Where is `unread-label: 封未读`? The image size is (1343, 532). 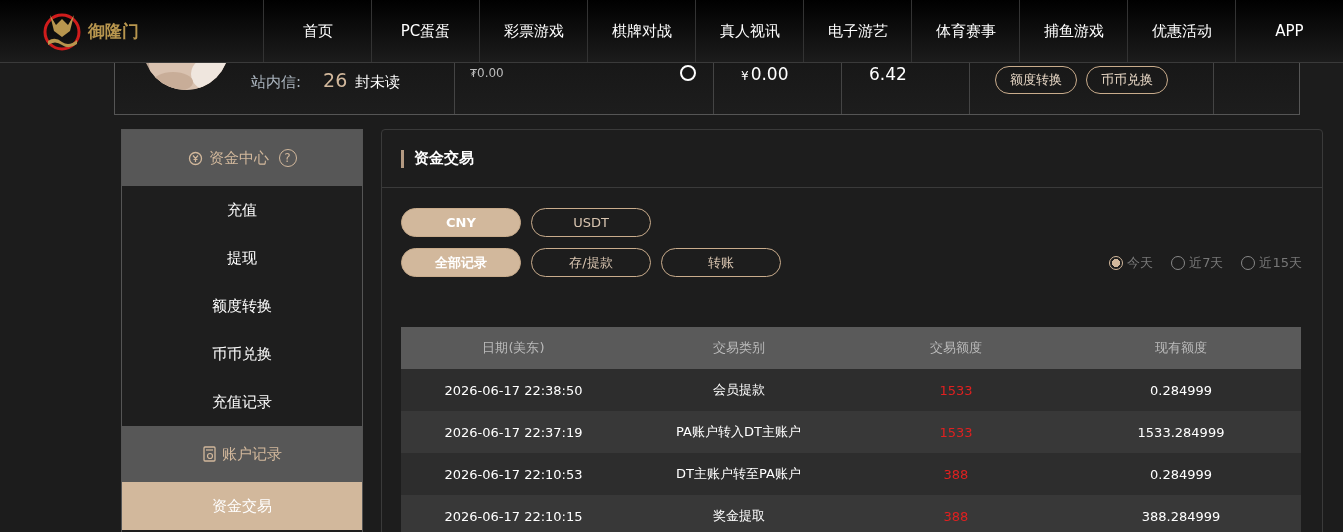 unread-label: 封未读 is located at coordinates (378, 82).